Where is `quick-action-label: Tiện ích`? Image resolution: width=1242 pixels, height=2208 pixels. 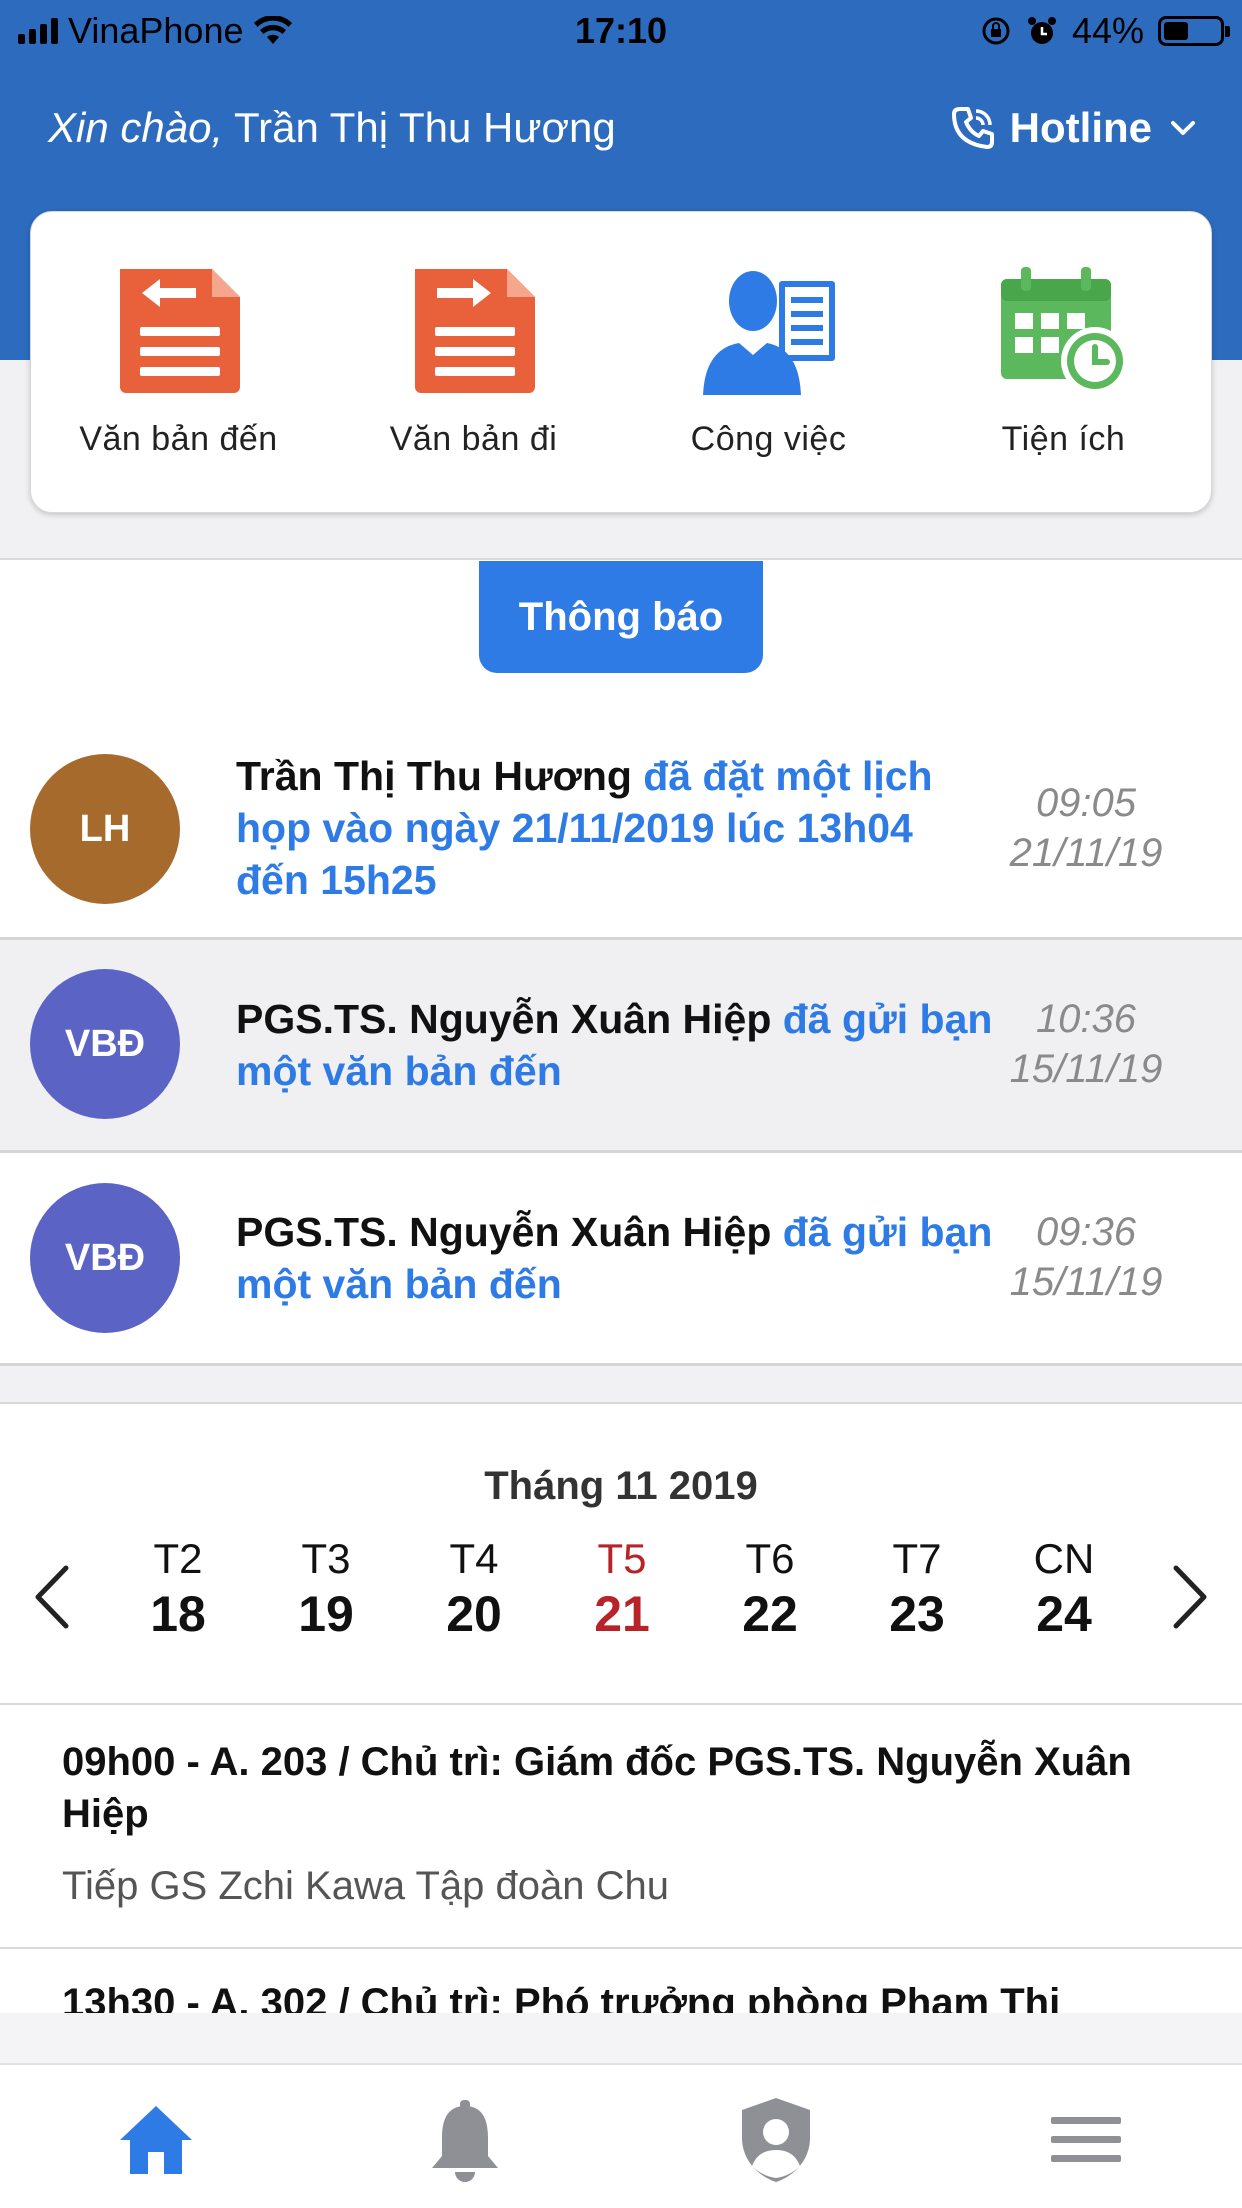 quick-action-label: Tiện ích is located at coordinates (1063, 439).